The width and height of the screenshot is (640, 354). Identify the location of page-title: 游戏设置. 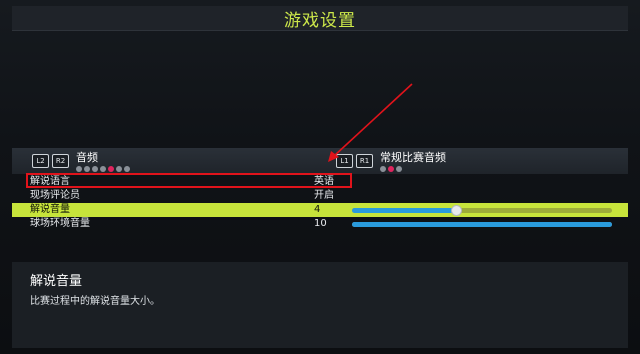
(320, 20).